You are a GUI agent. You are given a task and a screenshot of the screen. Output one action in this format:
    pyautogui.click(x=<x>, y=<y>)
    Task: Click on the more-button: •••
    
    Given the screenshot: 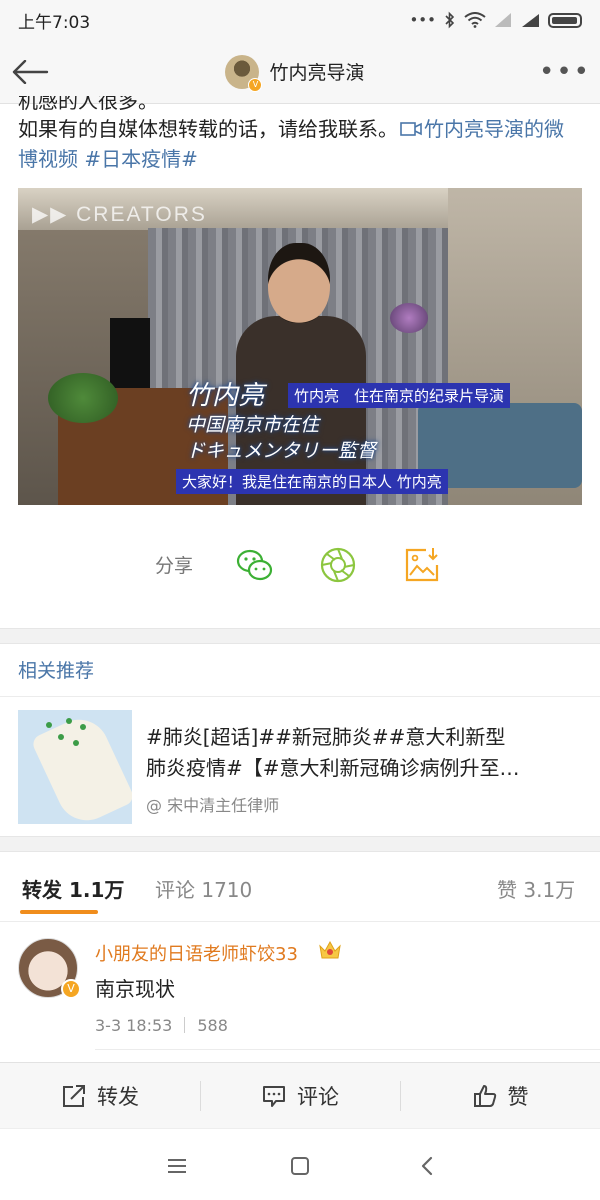 What is the action you would take?
    pyautogui.click(x=565, y=72)
    